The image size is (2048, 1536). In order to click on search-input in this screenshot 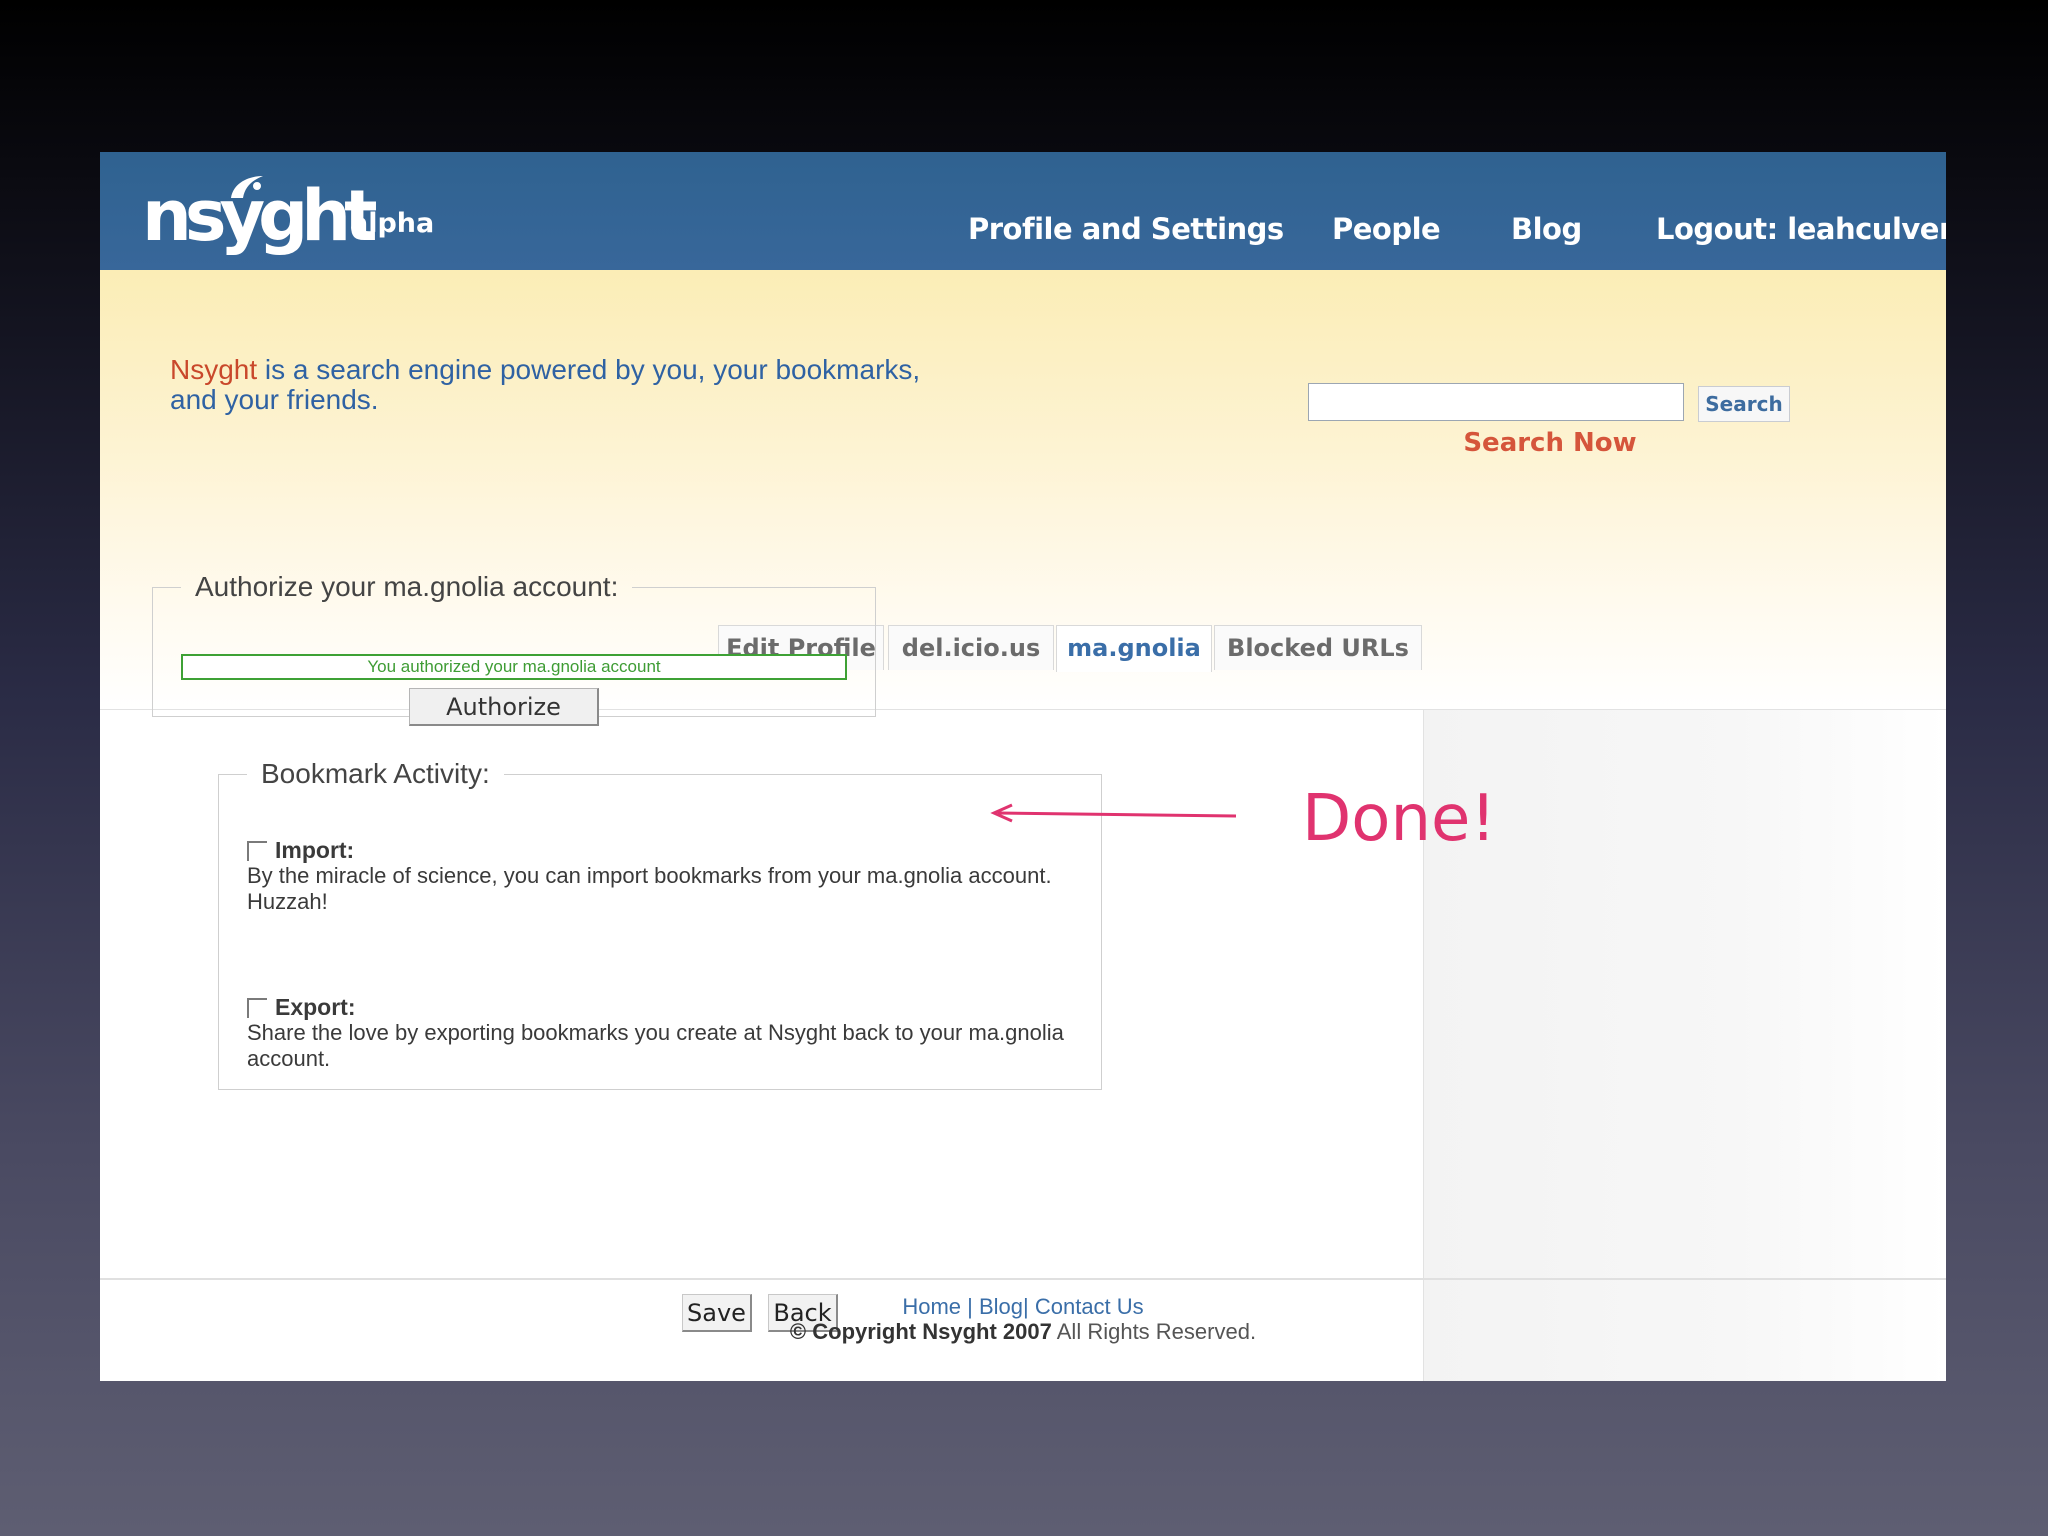, I will do `click(1496, 402)`.